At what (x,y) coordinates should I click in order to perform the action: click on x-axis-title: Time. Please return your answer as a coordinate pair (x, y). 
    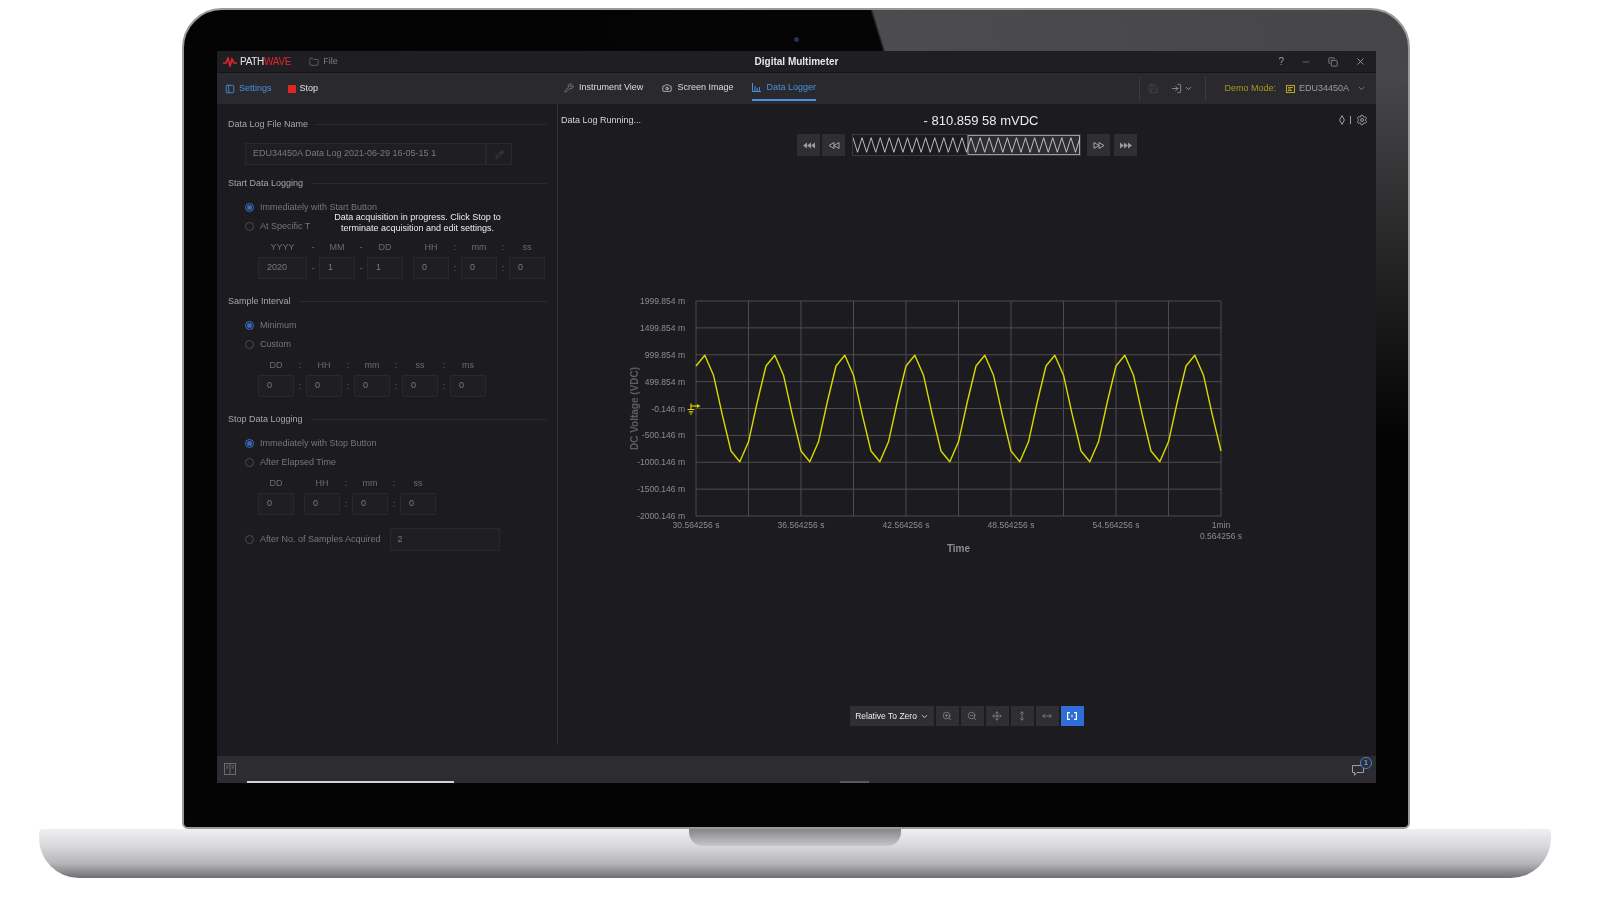
    Looking at the image, I should click on (958, 548).